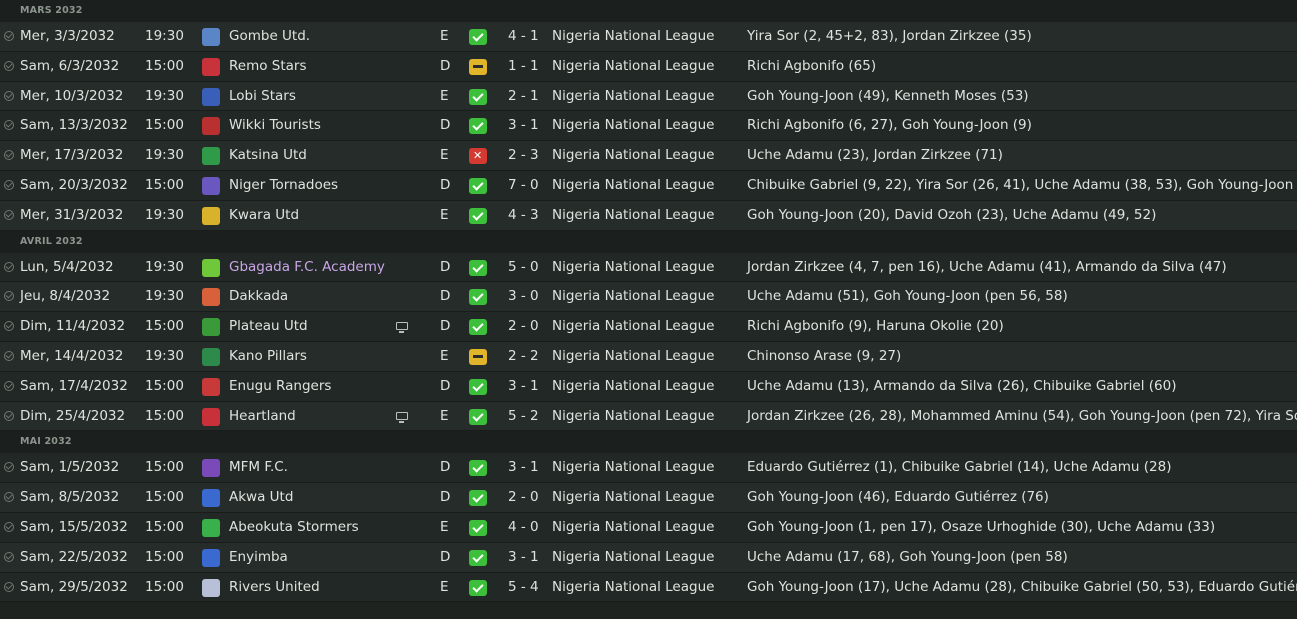 The image size is (1297, 619). I want to click on match-score: 3 - 0, so click(523, 296).